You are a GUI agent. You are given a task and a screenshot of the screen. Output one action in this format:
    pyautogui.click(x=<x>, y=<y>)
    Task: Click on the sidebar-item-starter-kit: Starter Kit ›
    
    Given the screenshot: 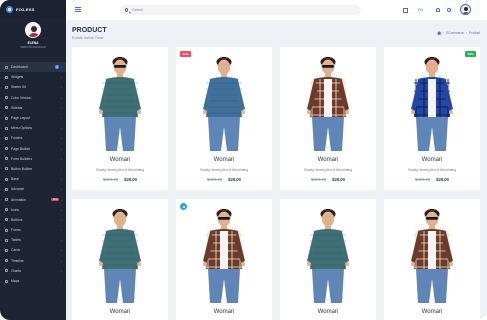 What is the action you would take?
    pyautogui.click(x=33, y=87)
    